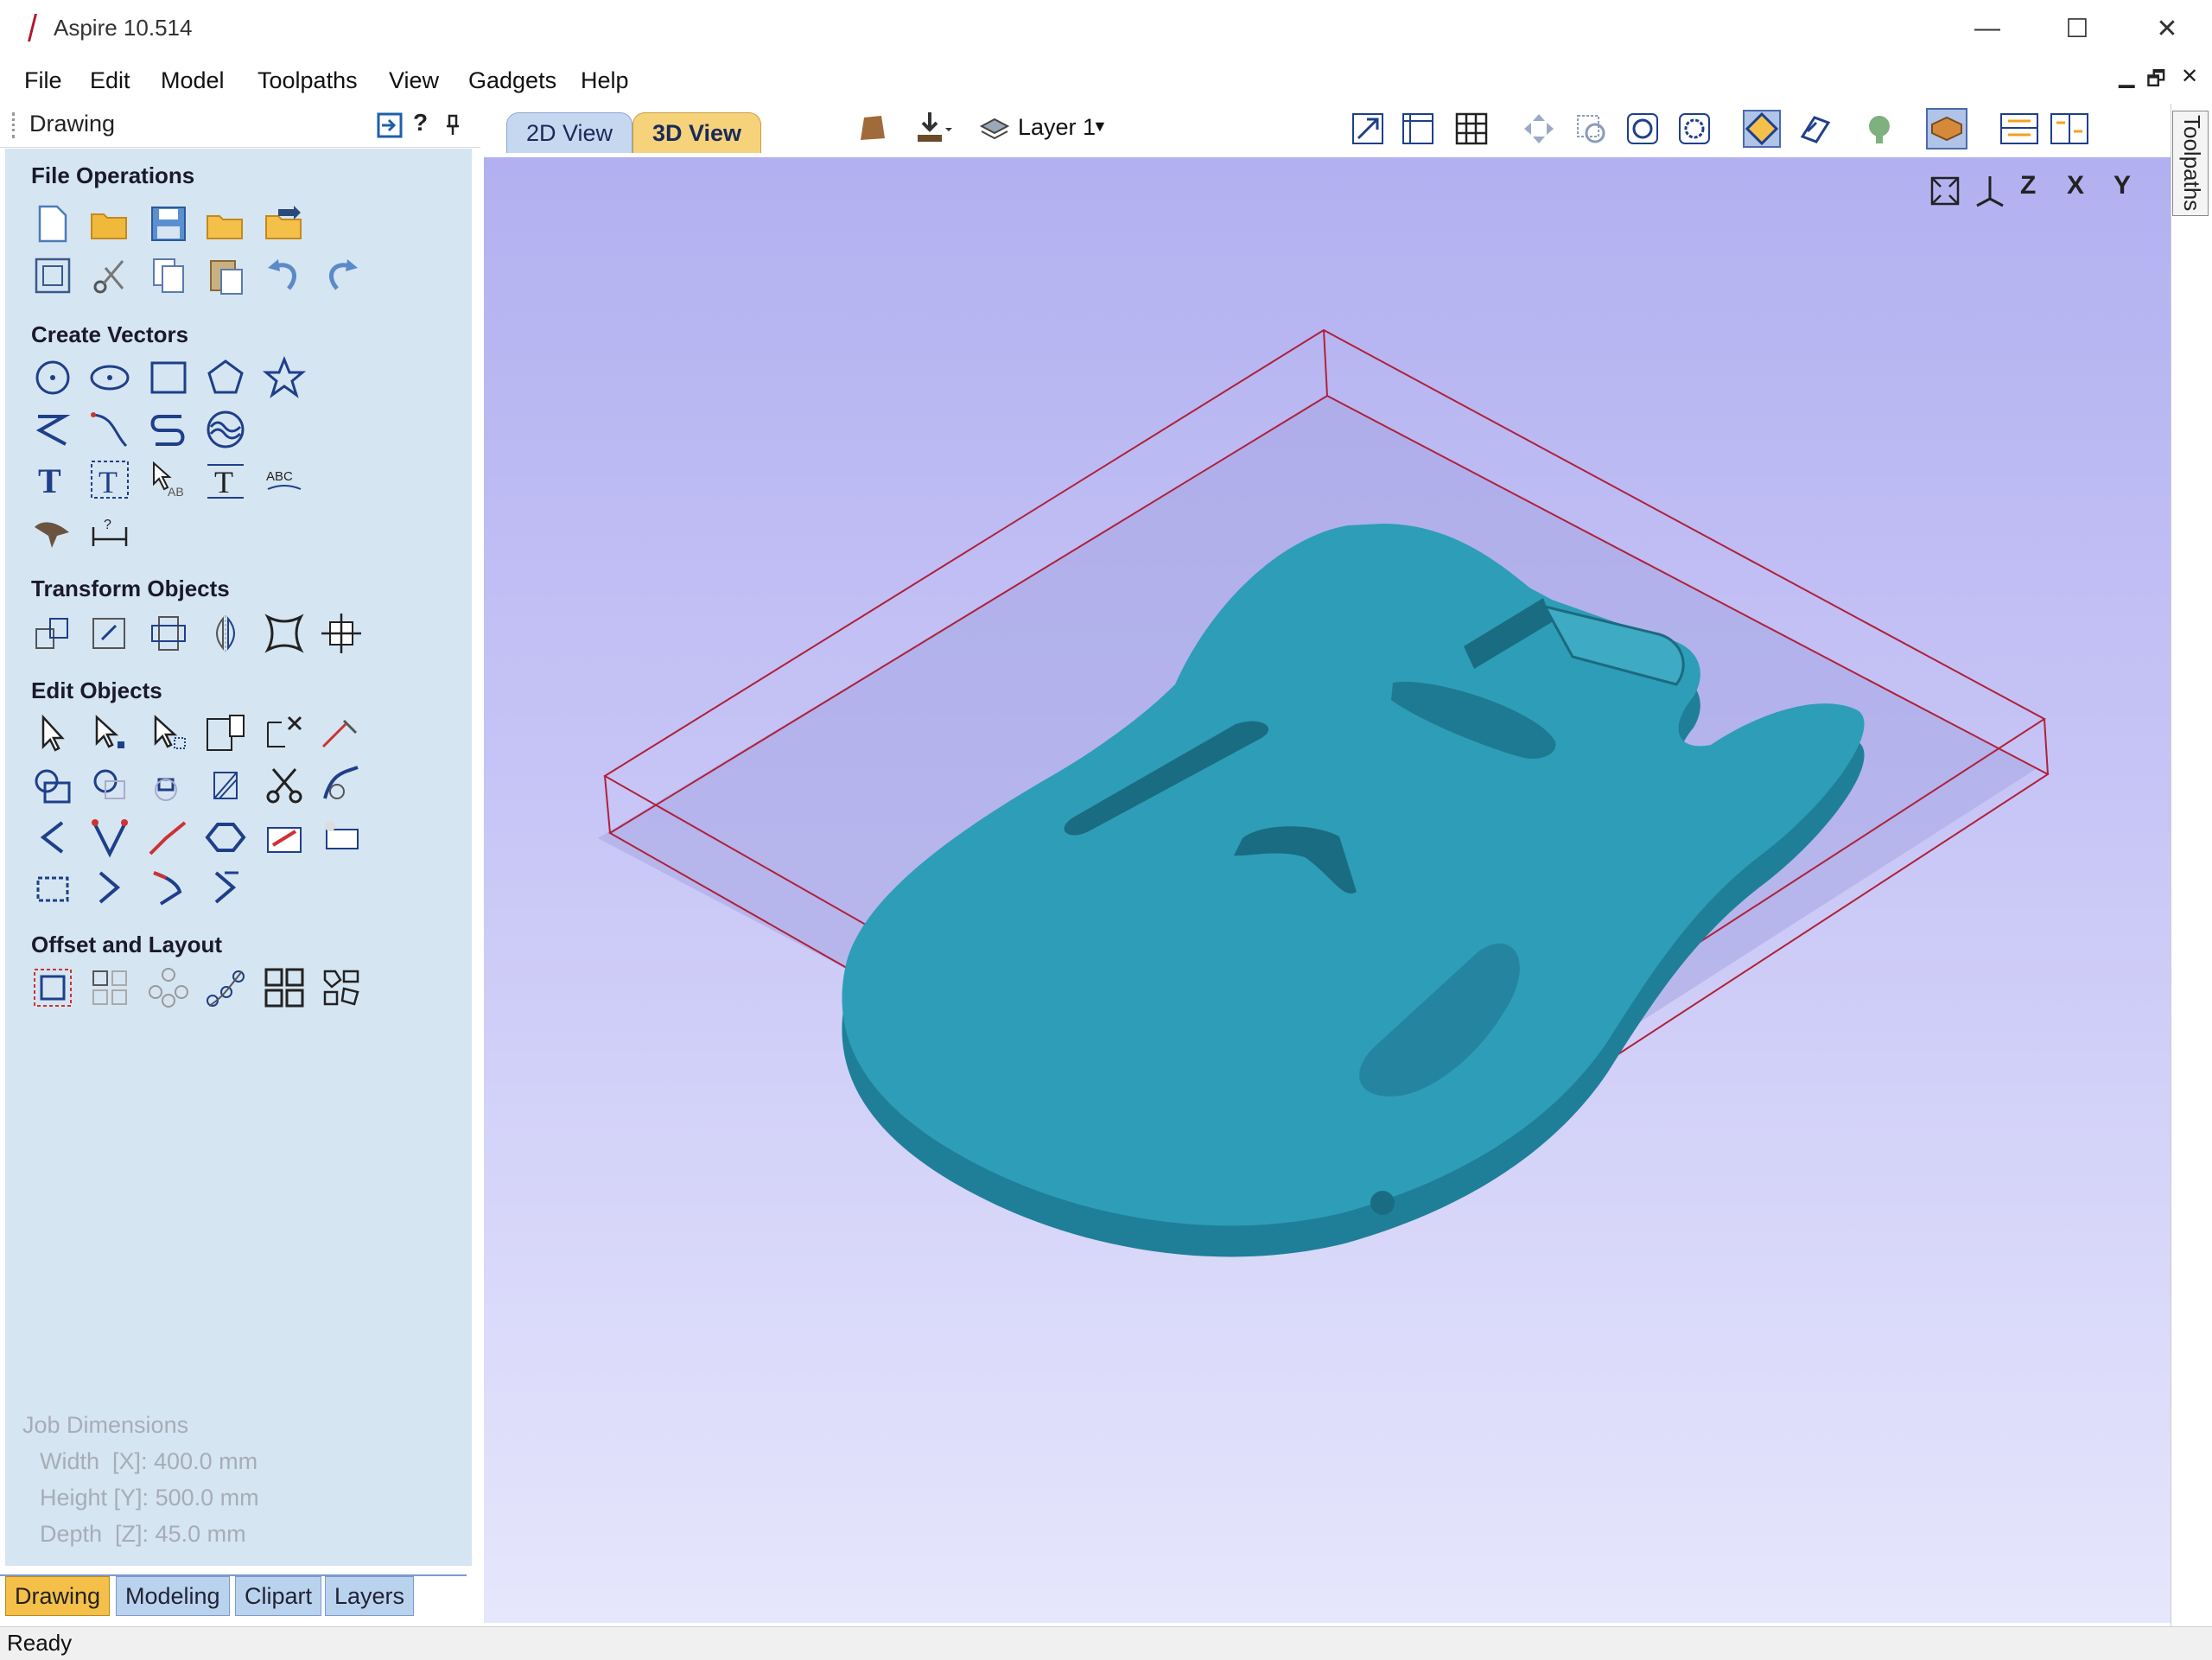 This screenshot has width=2212, height=1660. What do you see at coordinates (284, 633) in the screenshot?
I see `distort-icon` at bounding box center [284, 633].